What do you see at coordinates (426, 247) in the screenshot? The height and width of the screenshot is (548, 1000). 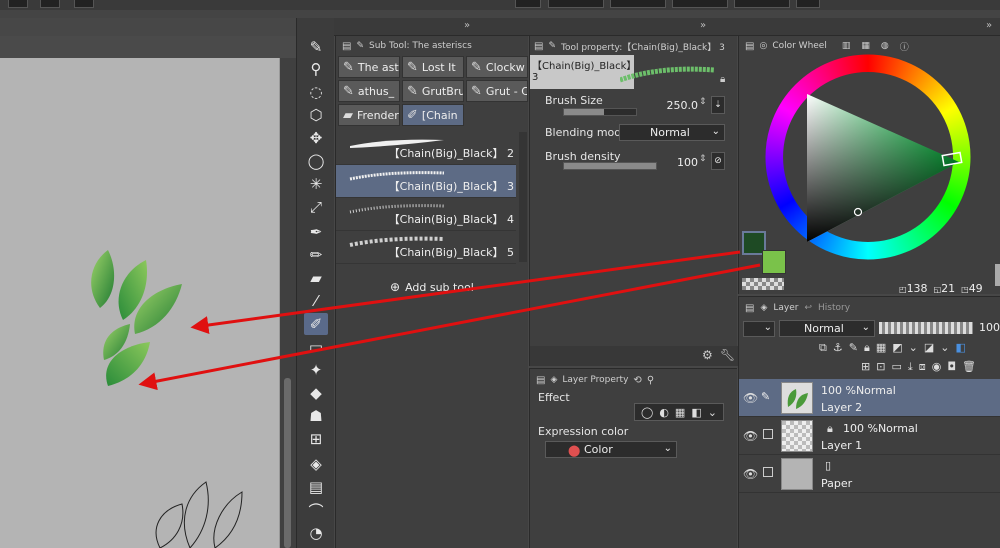 I see `subtool-item: 【Chain(Big)_Black】 5` at bounding box center [426, 247].